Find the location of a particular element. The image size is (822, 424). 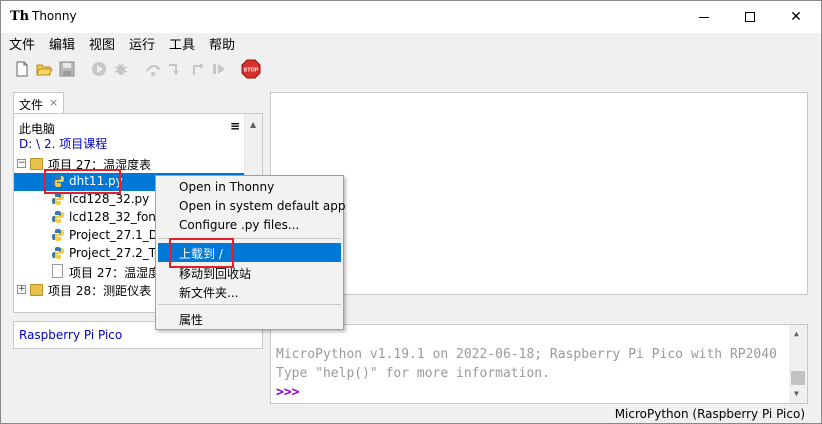

highlight-box-upload is located at coordinates (201, 253).